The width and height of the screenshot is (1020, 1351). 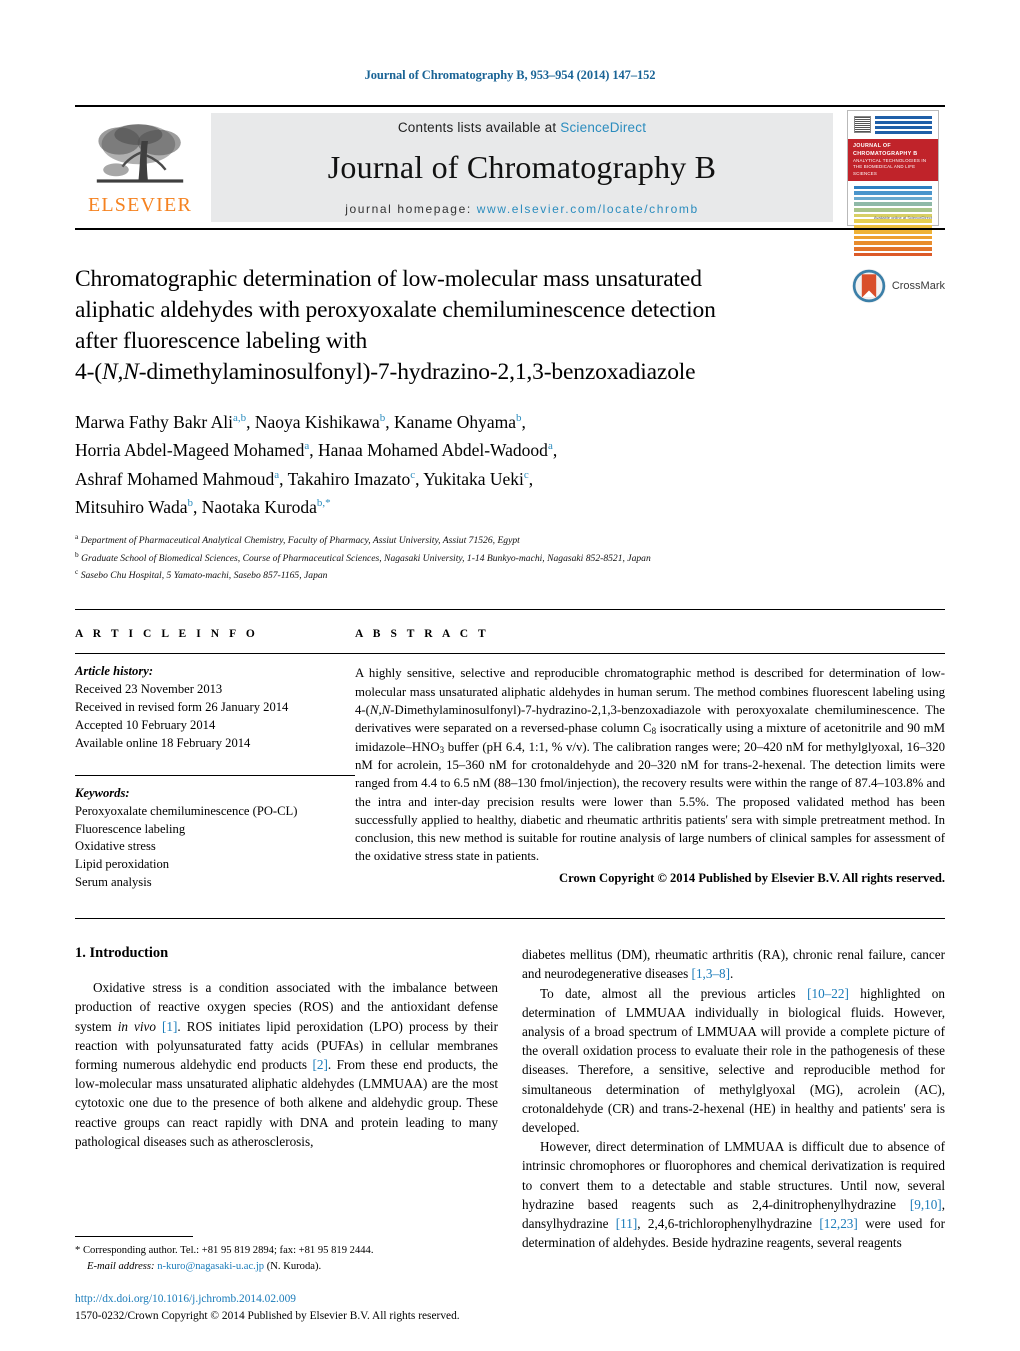 What do you see at coordinates (380, 710) in the screenshot?
I see `abstract-italic-nn: N,N` at bounding box center [380, 710].